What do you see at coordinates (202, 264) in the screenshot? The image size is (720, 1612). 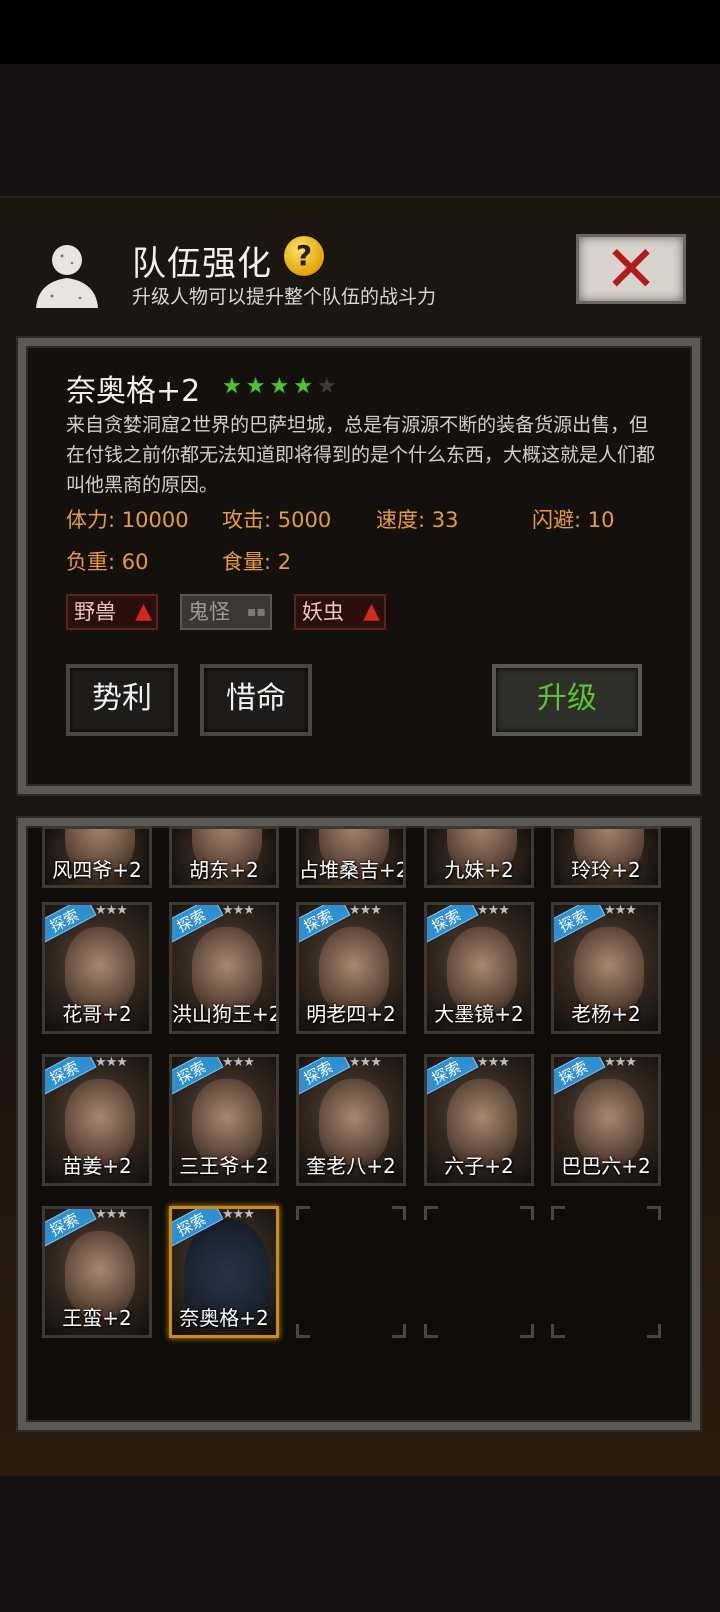 I see `panel-title: 队伍强化` at bounding box center [202, 264].